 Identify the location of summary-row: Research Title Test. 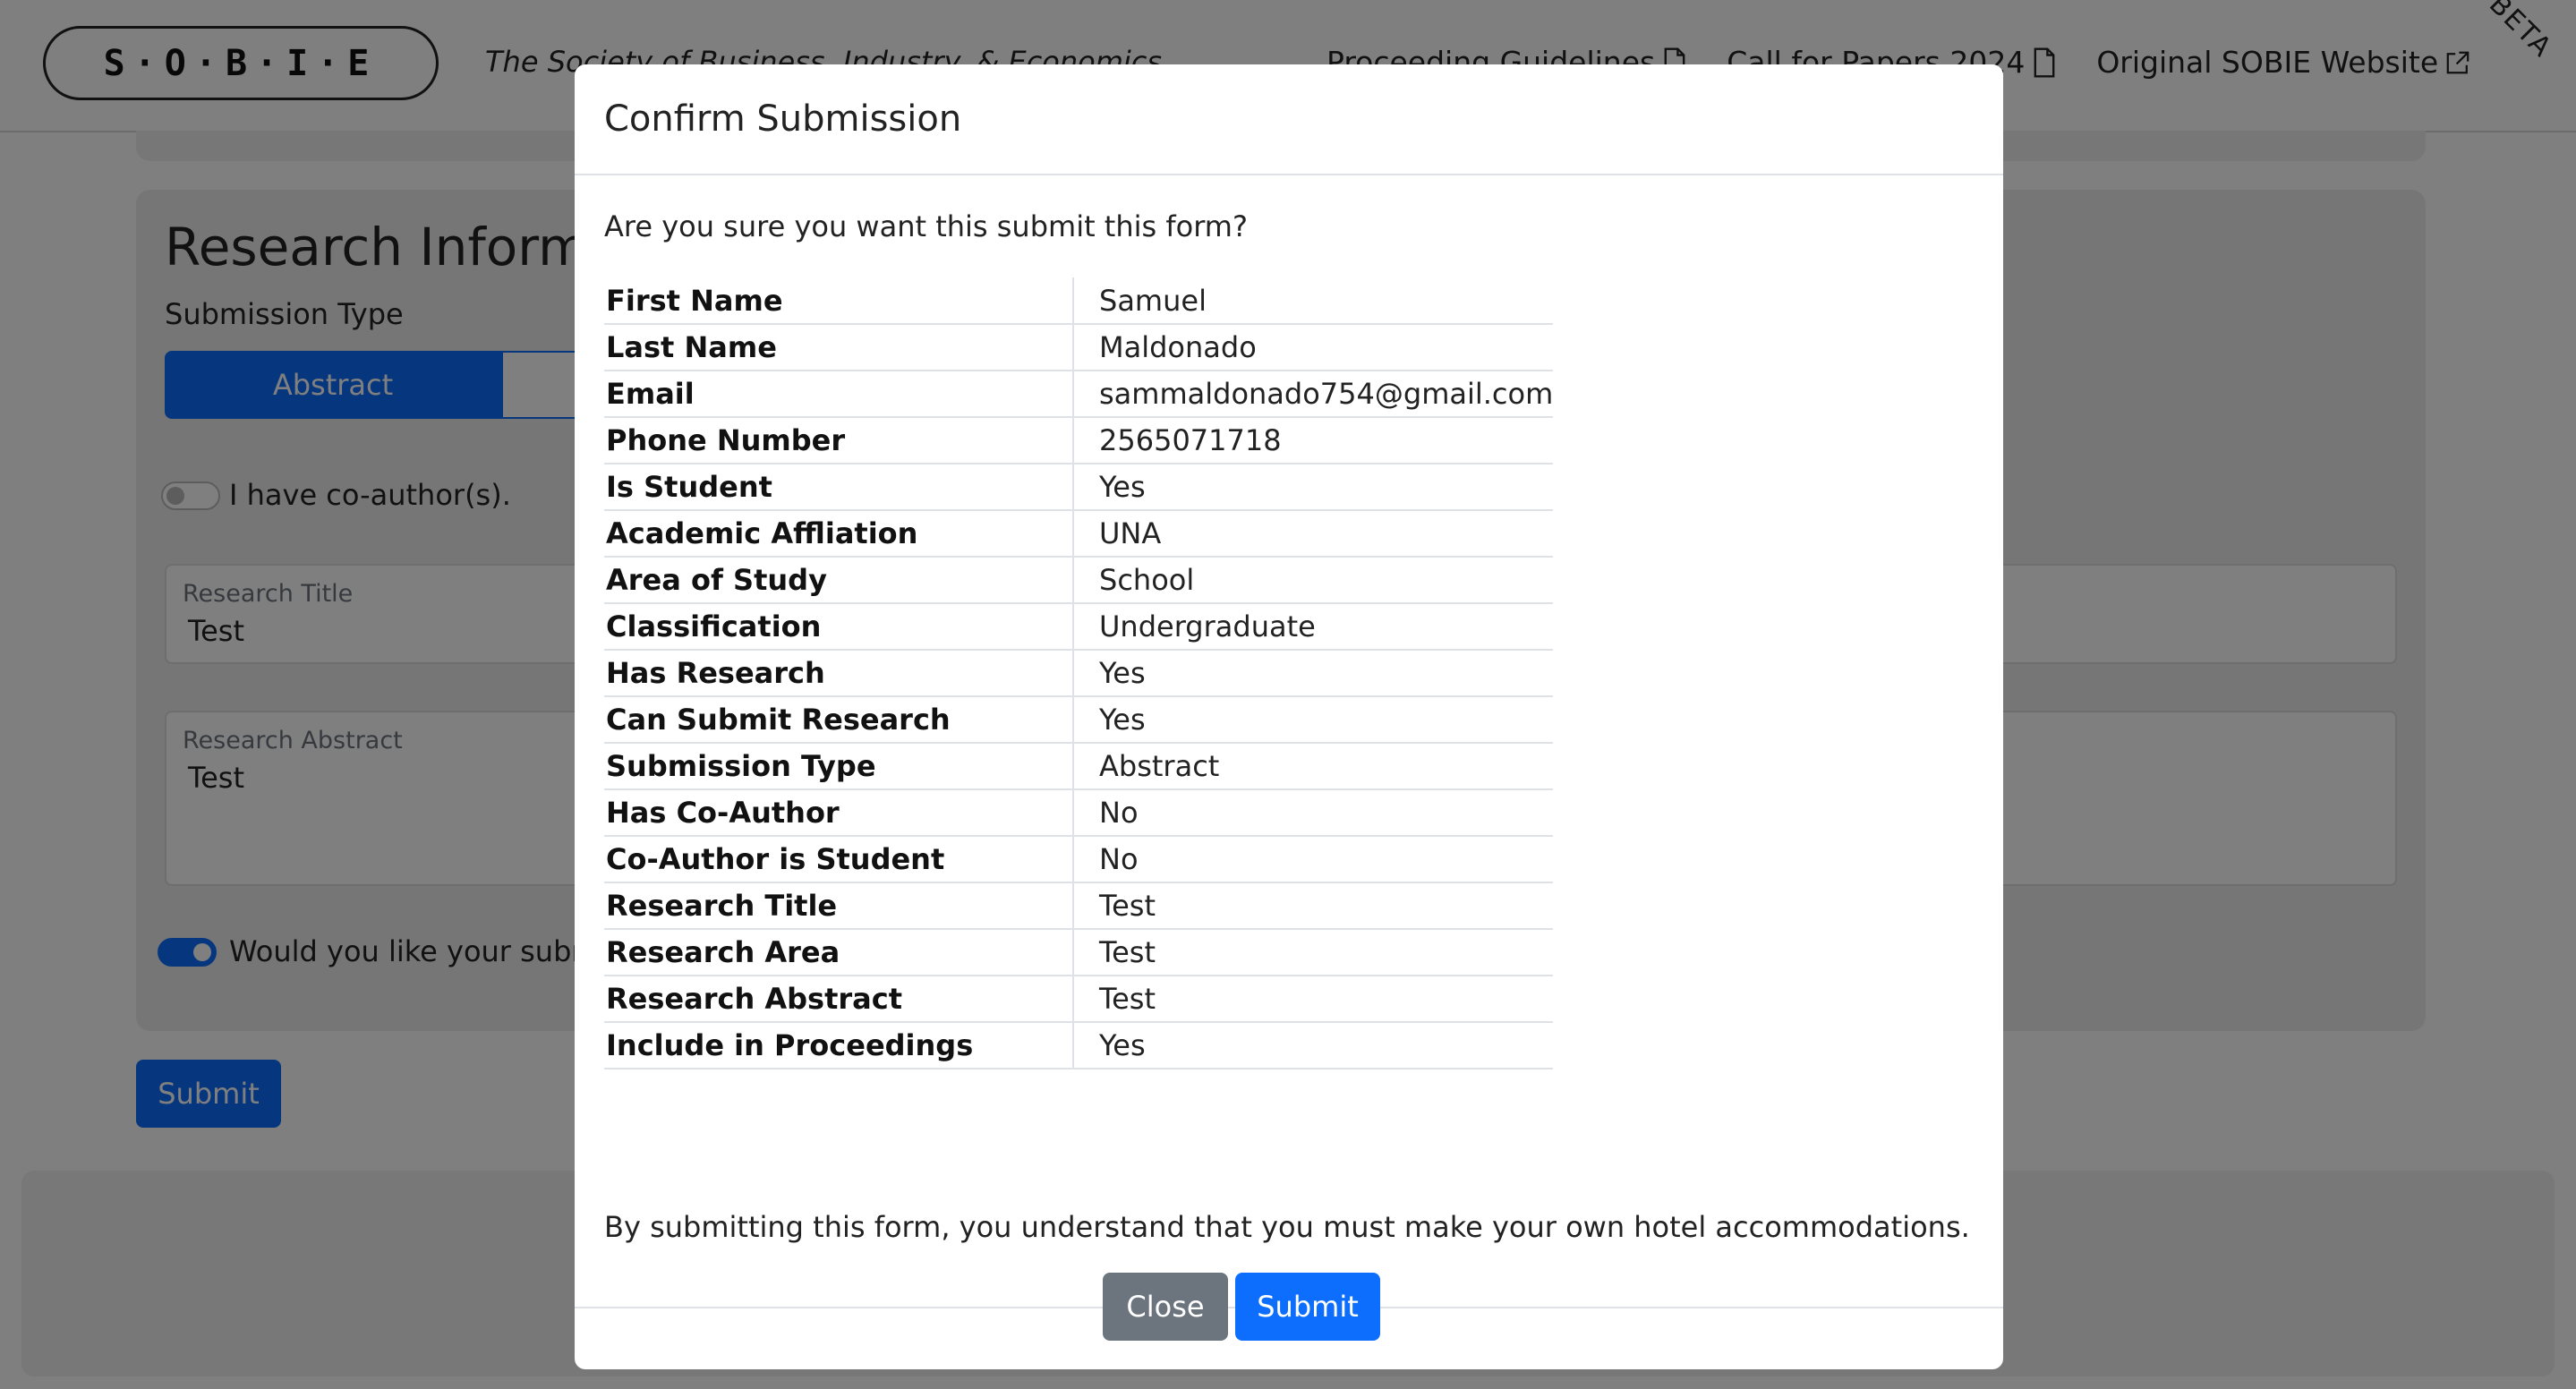
(1079, 906).